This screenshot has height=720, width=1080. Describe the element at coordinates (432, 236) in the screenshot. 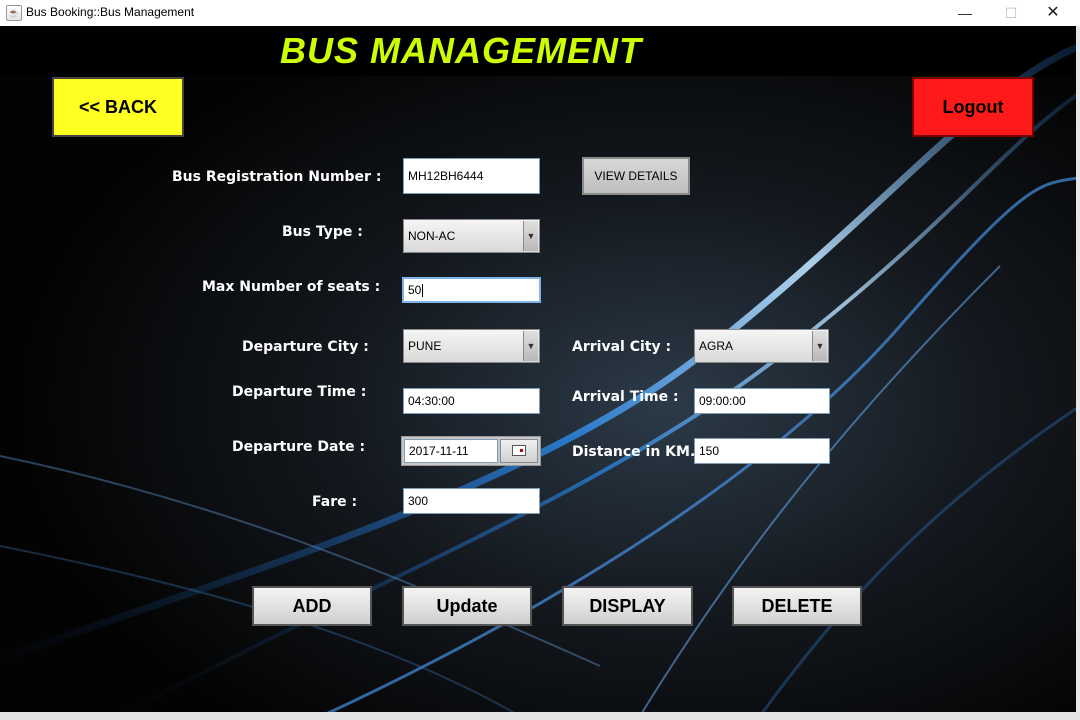

I see `bus-type-value: NON-AC` at that location.